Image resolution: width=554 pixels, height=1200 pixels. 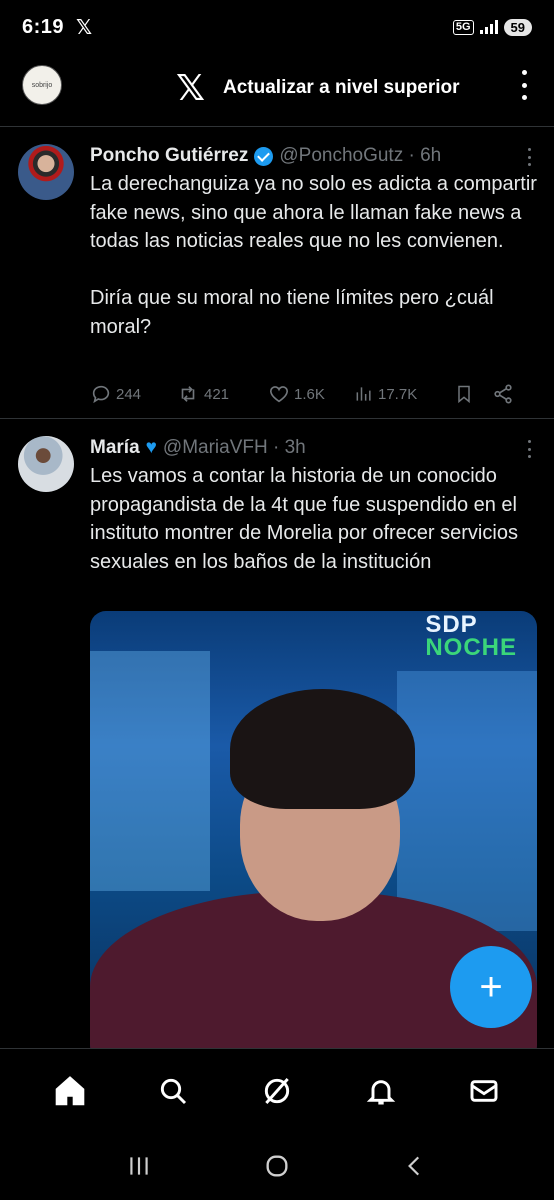 I want to click on bottom-tab-bar, so click(x=277, y=1090).